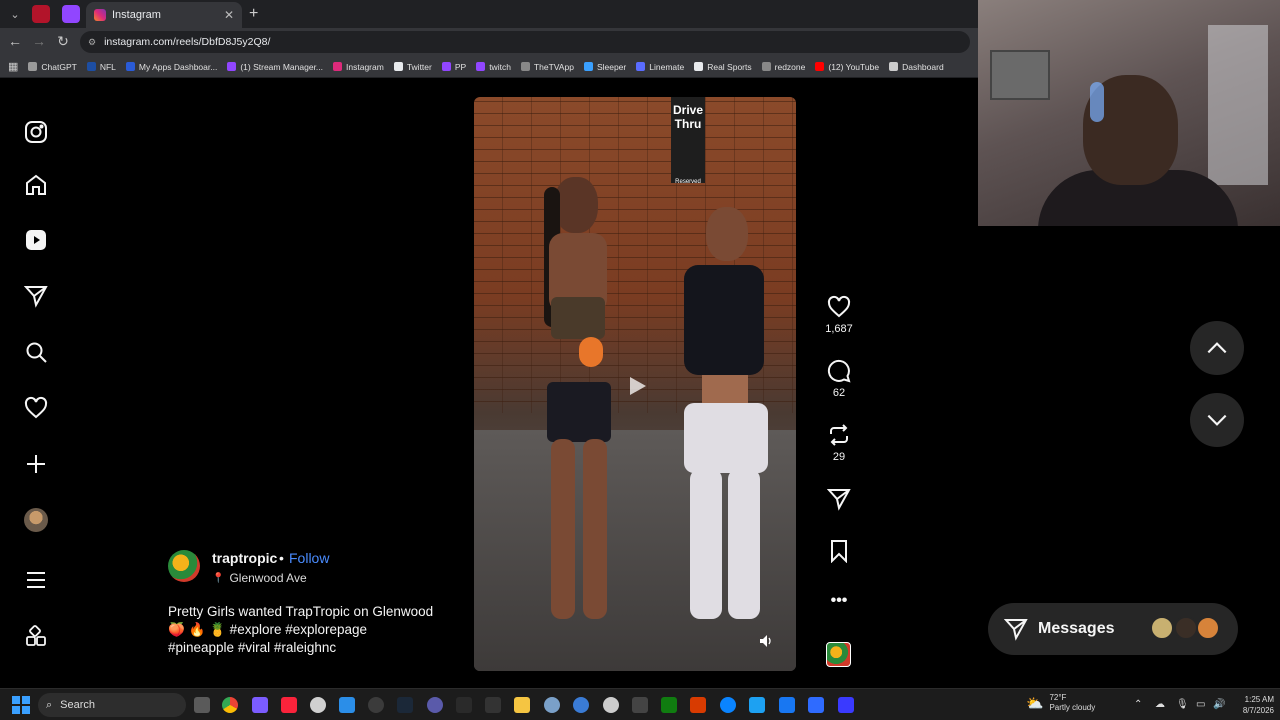  What do you see at coordinates (268, 629) in the screenshot?
I see `caption-line: 🍑 🔥 🍍 #explore #explorepage` at bounding box center [268, 629].